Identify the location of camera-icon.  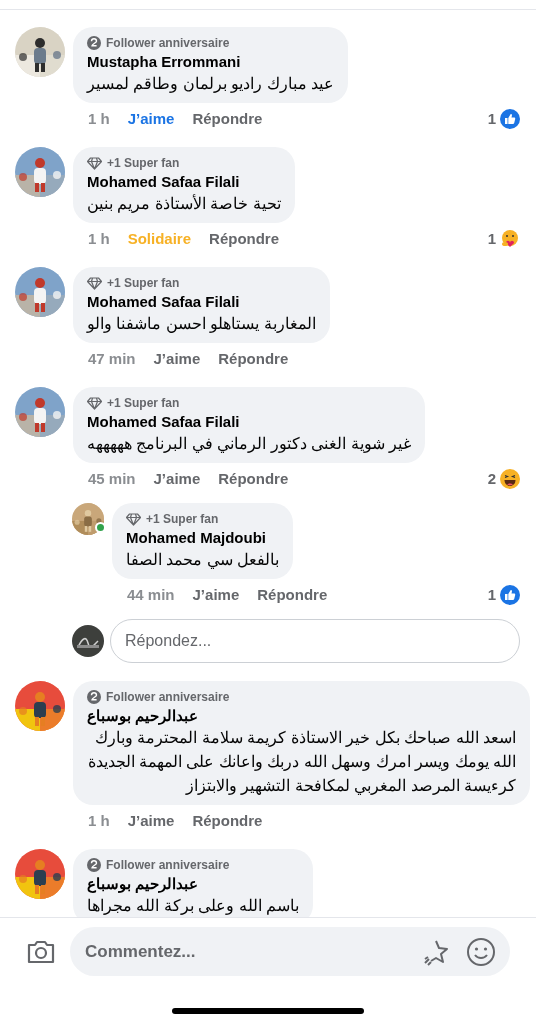
(41, 951).